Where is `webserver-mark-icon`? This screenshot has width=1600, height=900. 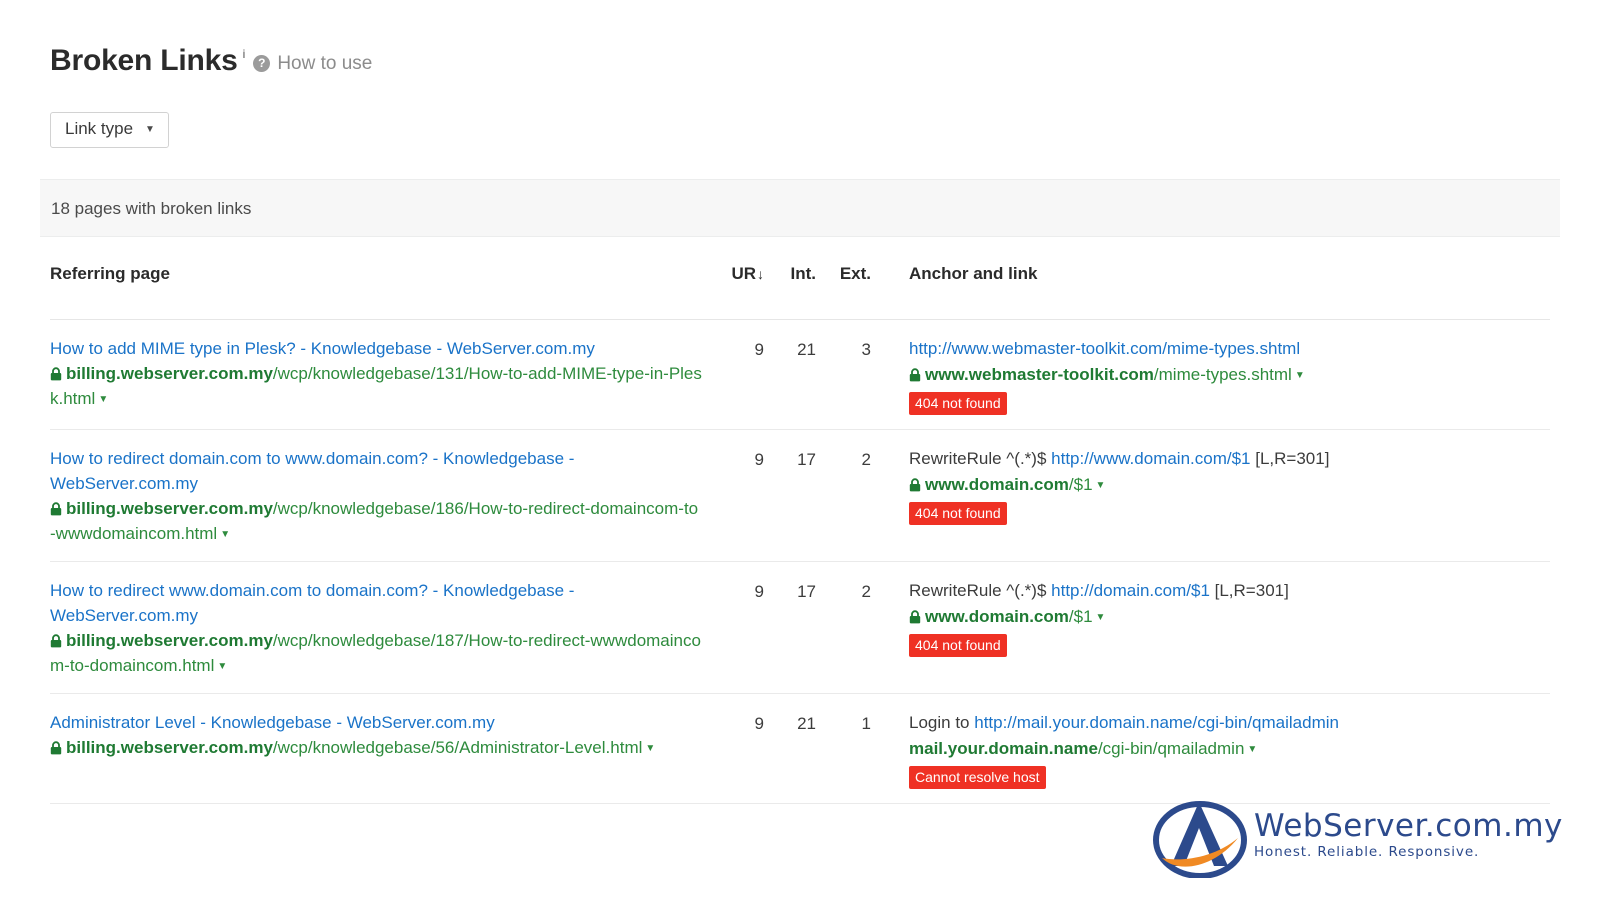
webserver-mark-icon is located at coordinates (1200, 839).